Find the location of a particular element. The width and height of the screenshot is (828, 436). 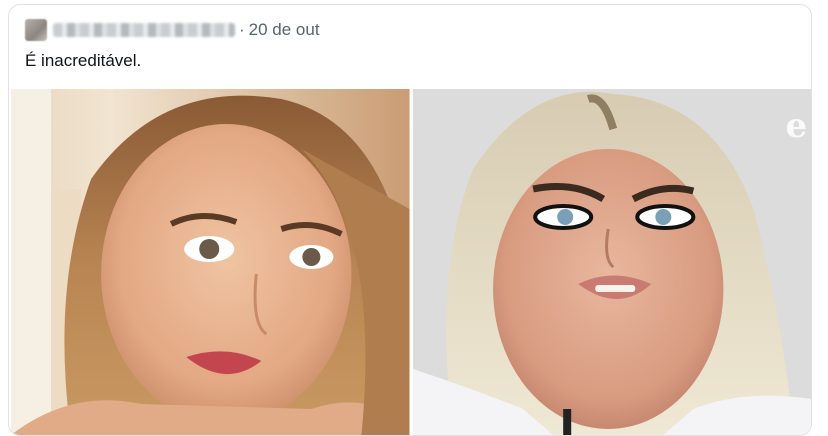

tweet-header: · 20 de out is located at coordinates (172, 30).